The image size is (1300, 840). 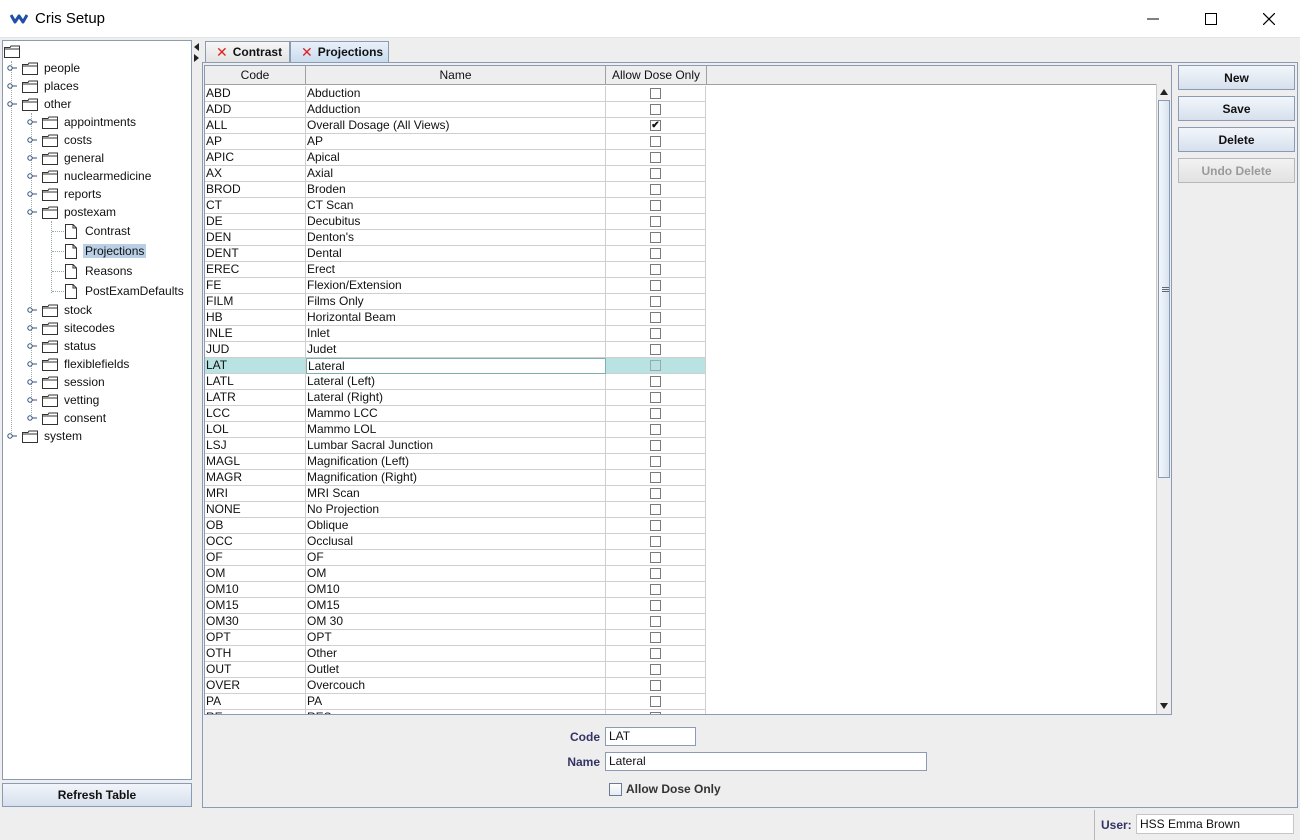 What do you see at coordinates (197, 424) in the screenshot?
I see `panel-splitter` at bounding box center [197, 424].